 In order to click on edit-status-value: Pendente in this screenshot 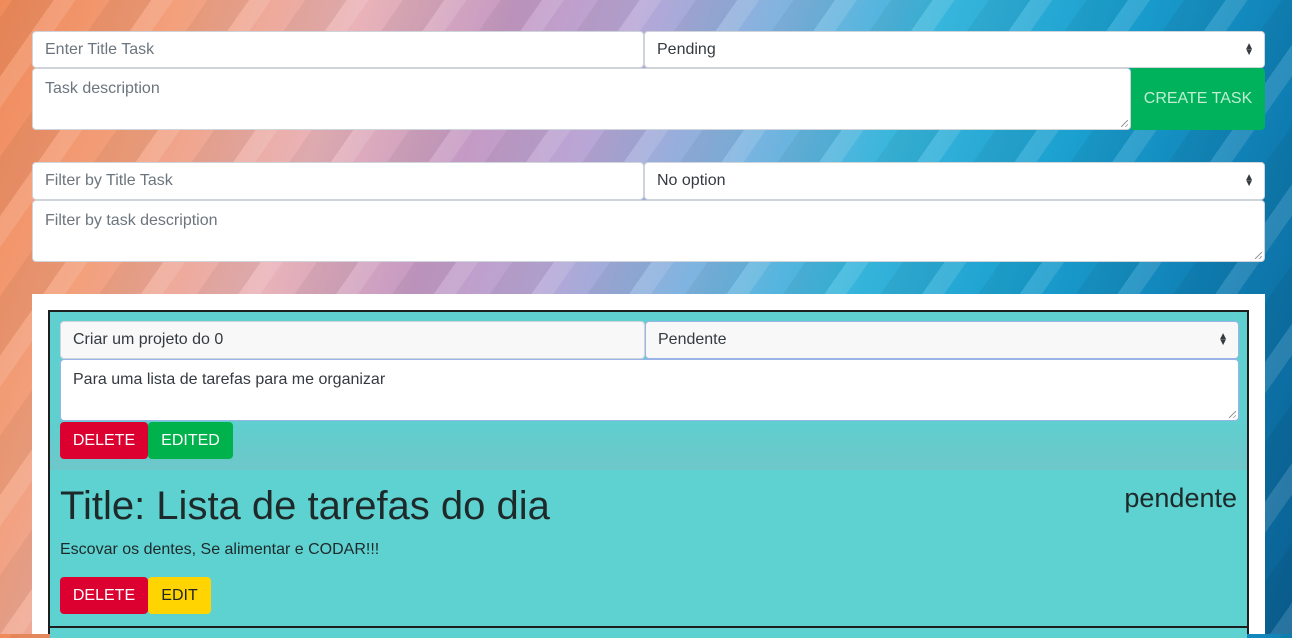, I will do `click(692, 339)`.